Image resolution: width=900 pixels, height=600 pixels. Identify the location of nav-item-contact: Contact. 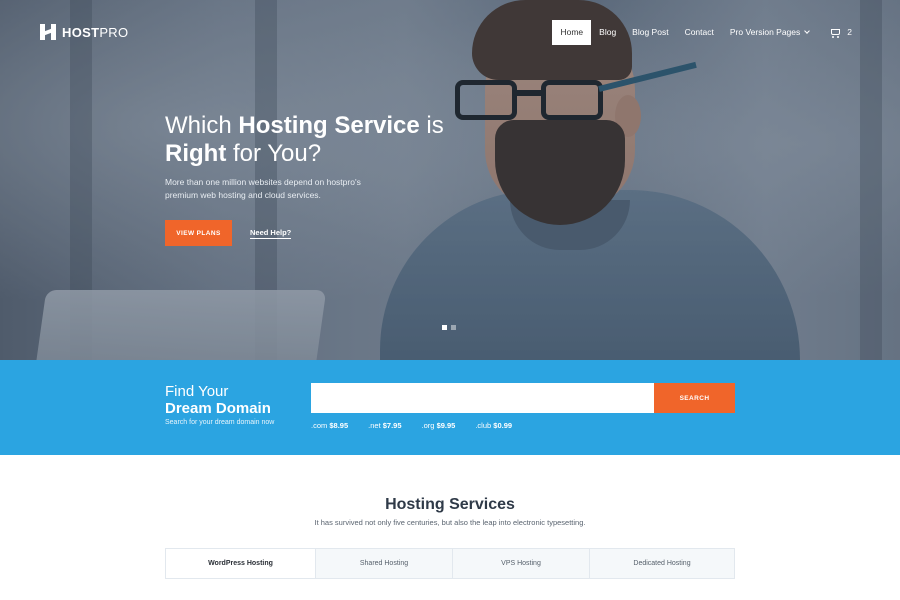
(699, 32).